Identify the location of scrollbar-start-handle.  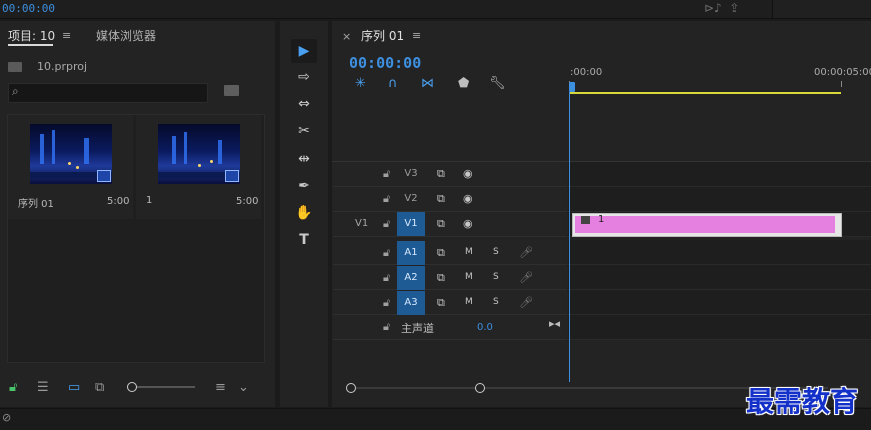
(351, 388).